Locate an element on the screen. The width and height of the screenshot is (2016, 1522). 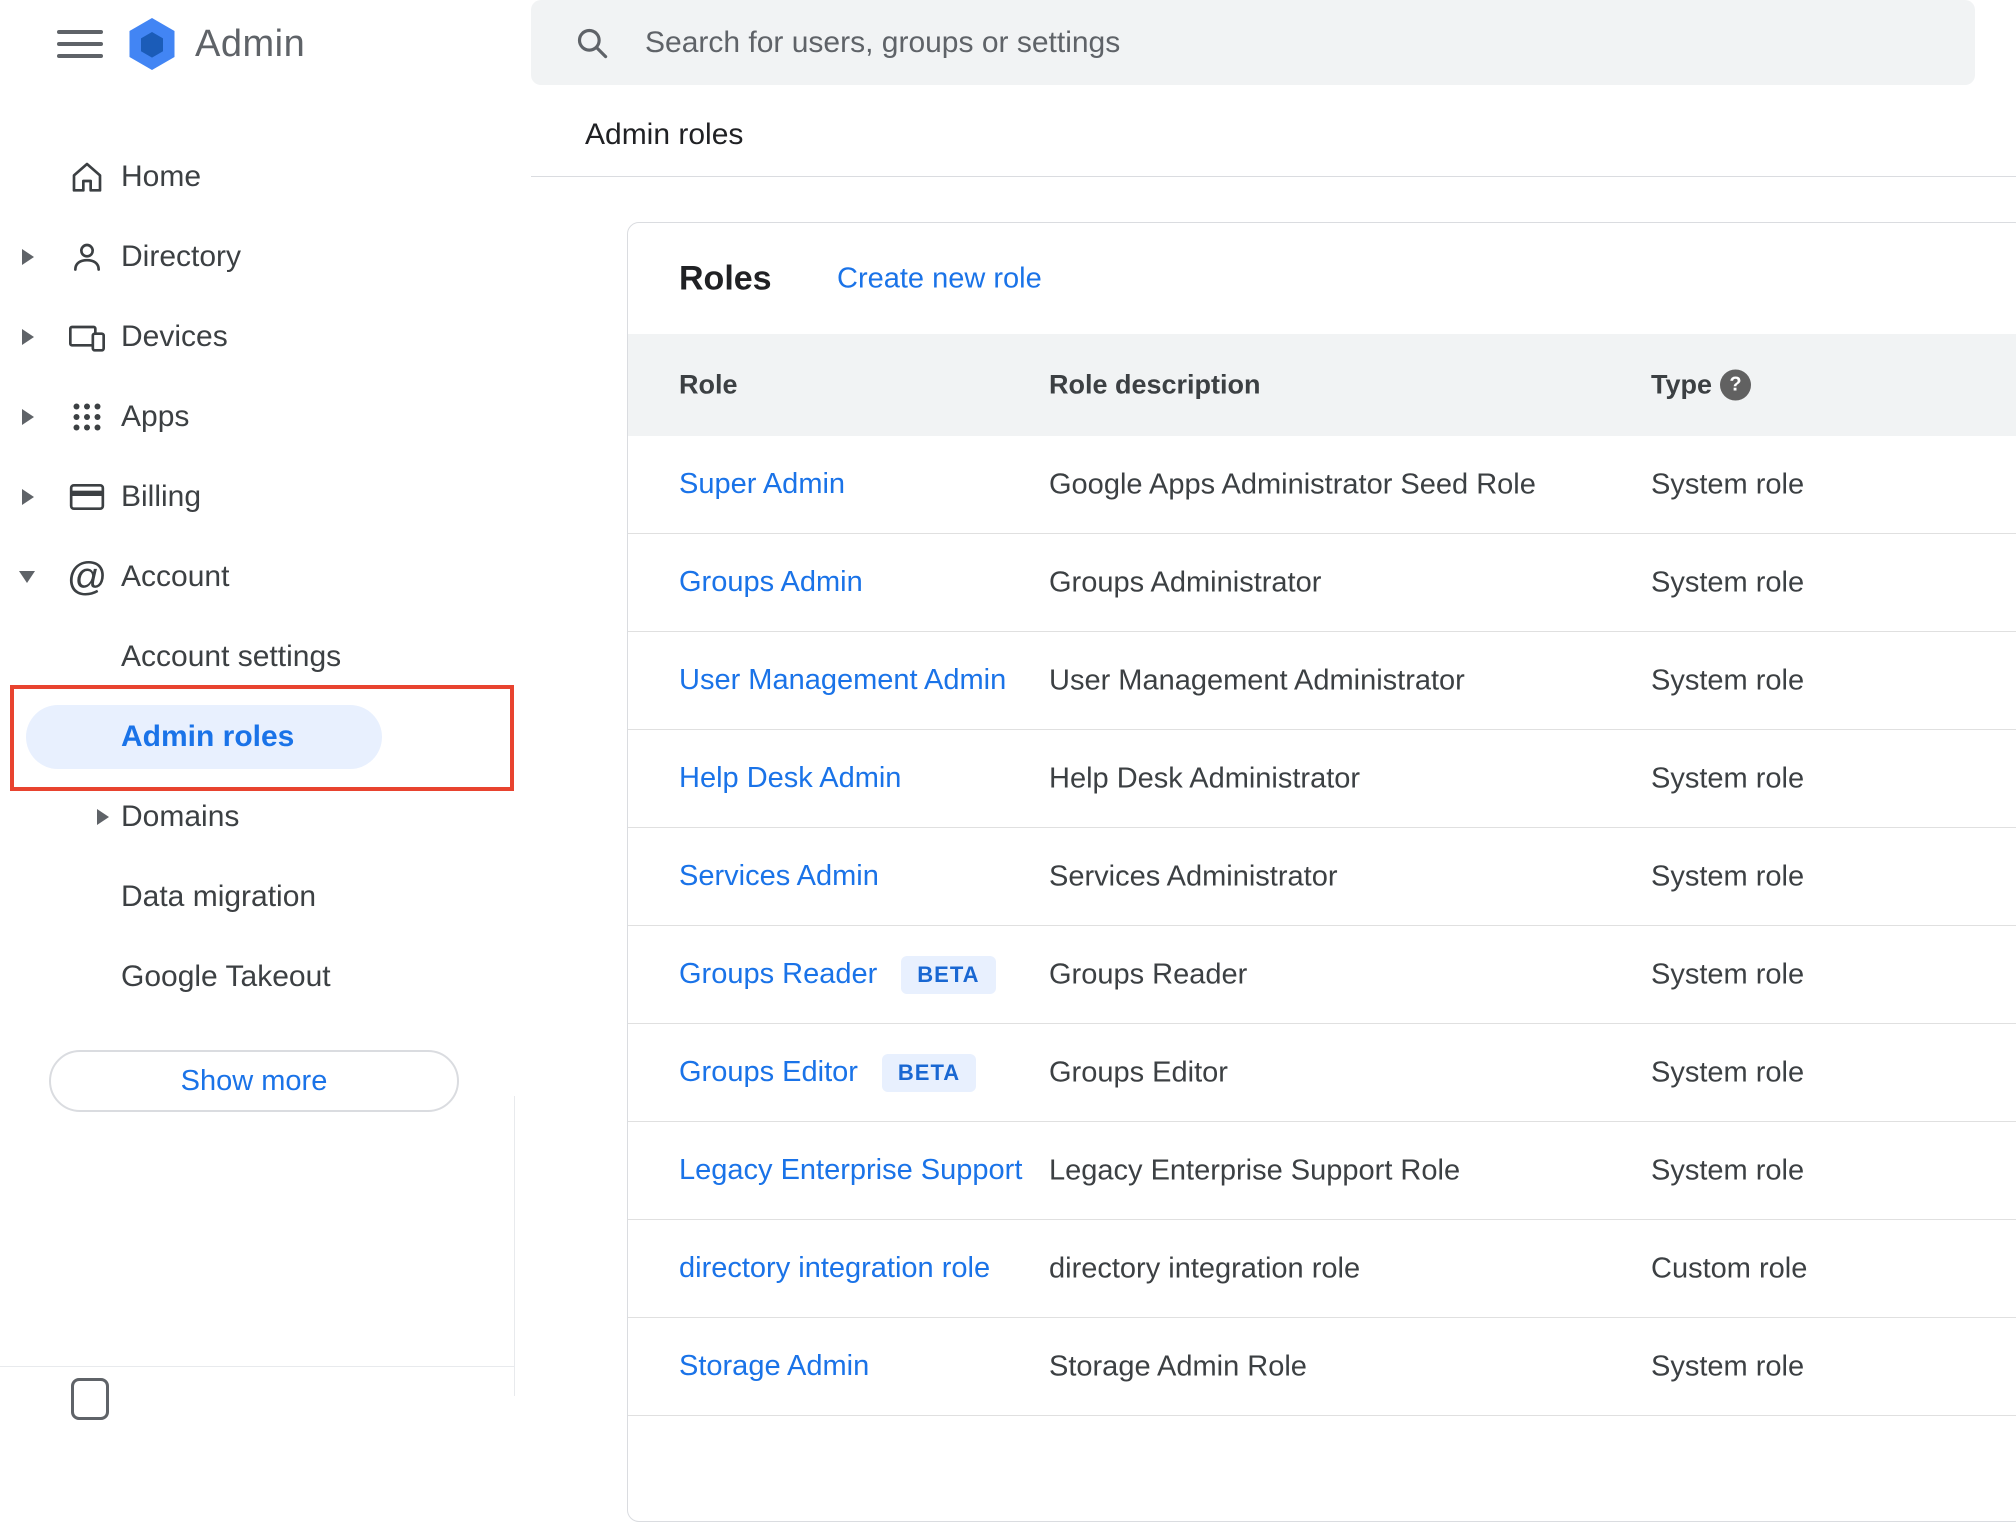
role-description: User Management Administrator is located at coordinates (1257, 680).